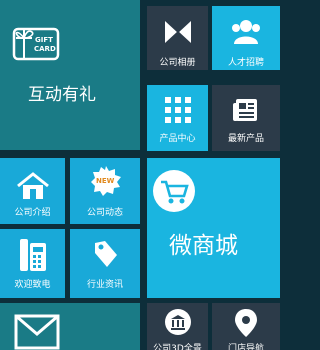  What do you see at coordinates (32, 213) in the screenshot?
I see `tile-intro-label: 公司介绍` at bounding box center [32, 213].